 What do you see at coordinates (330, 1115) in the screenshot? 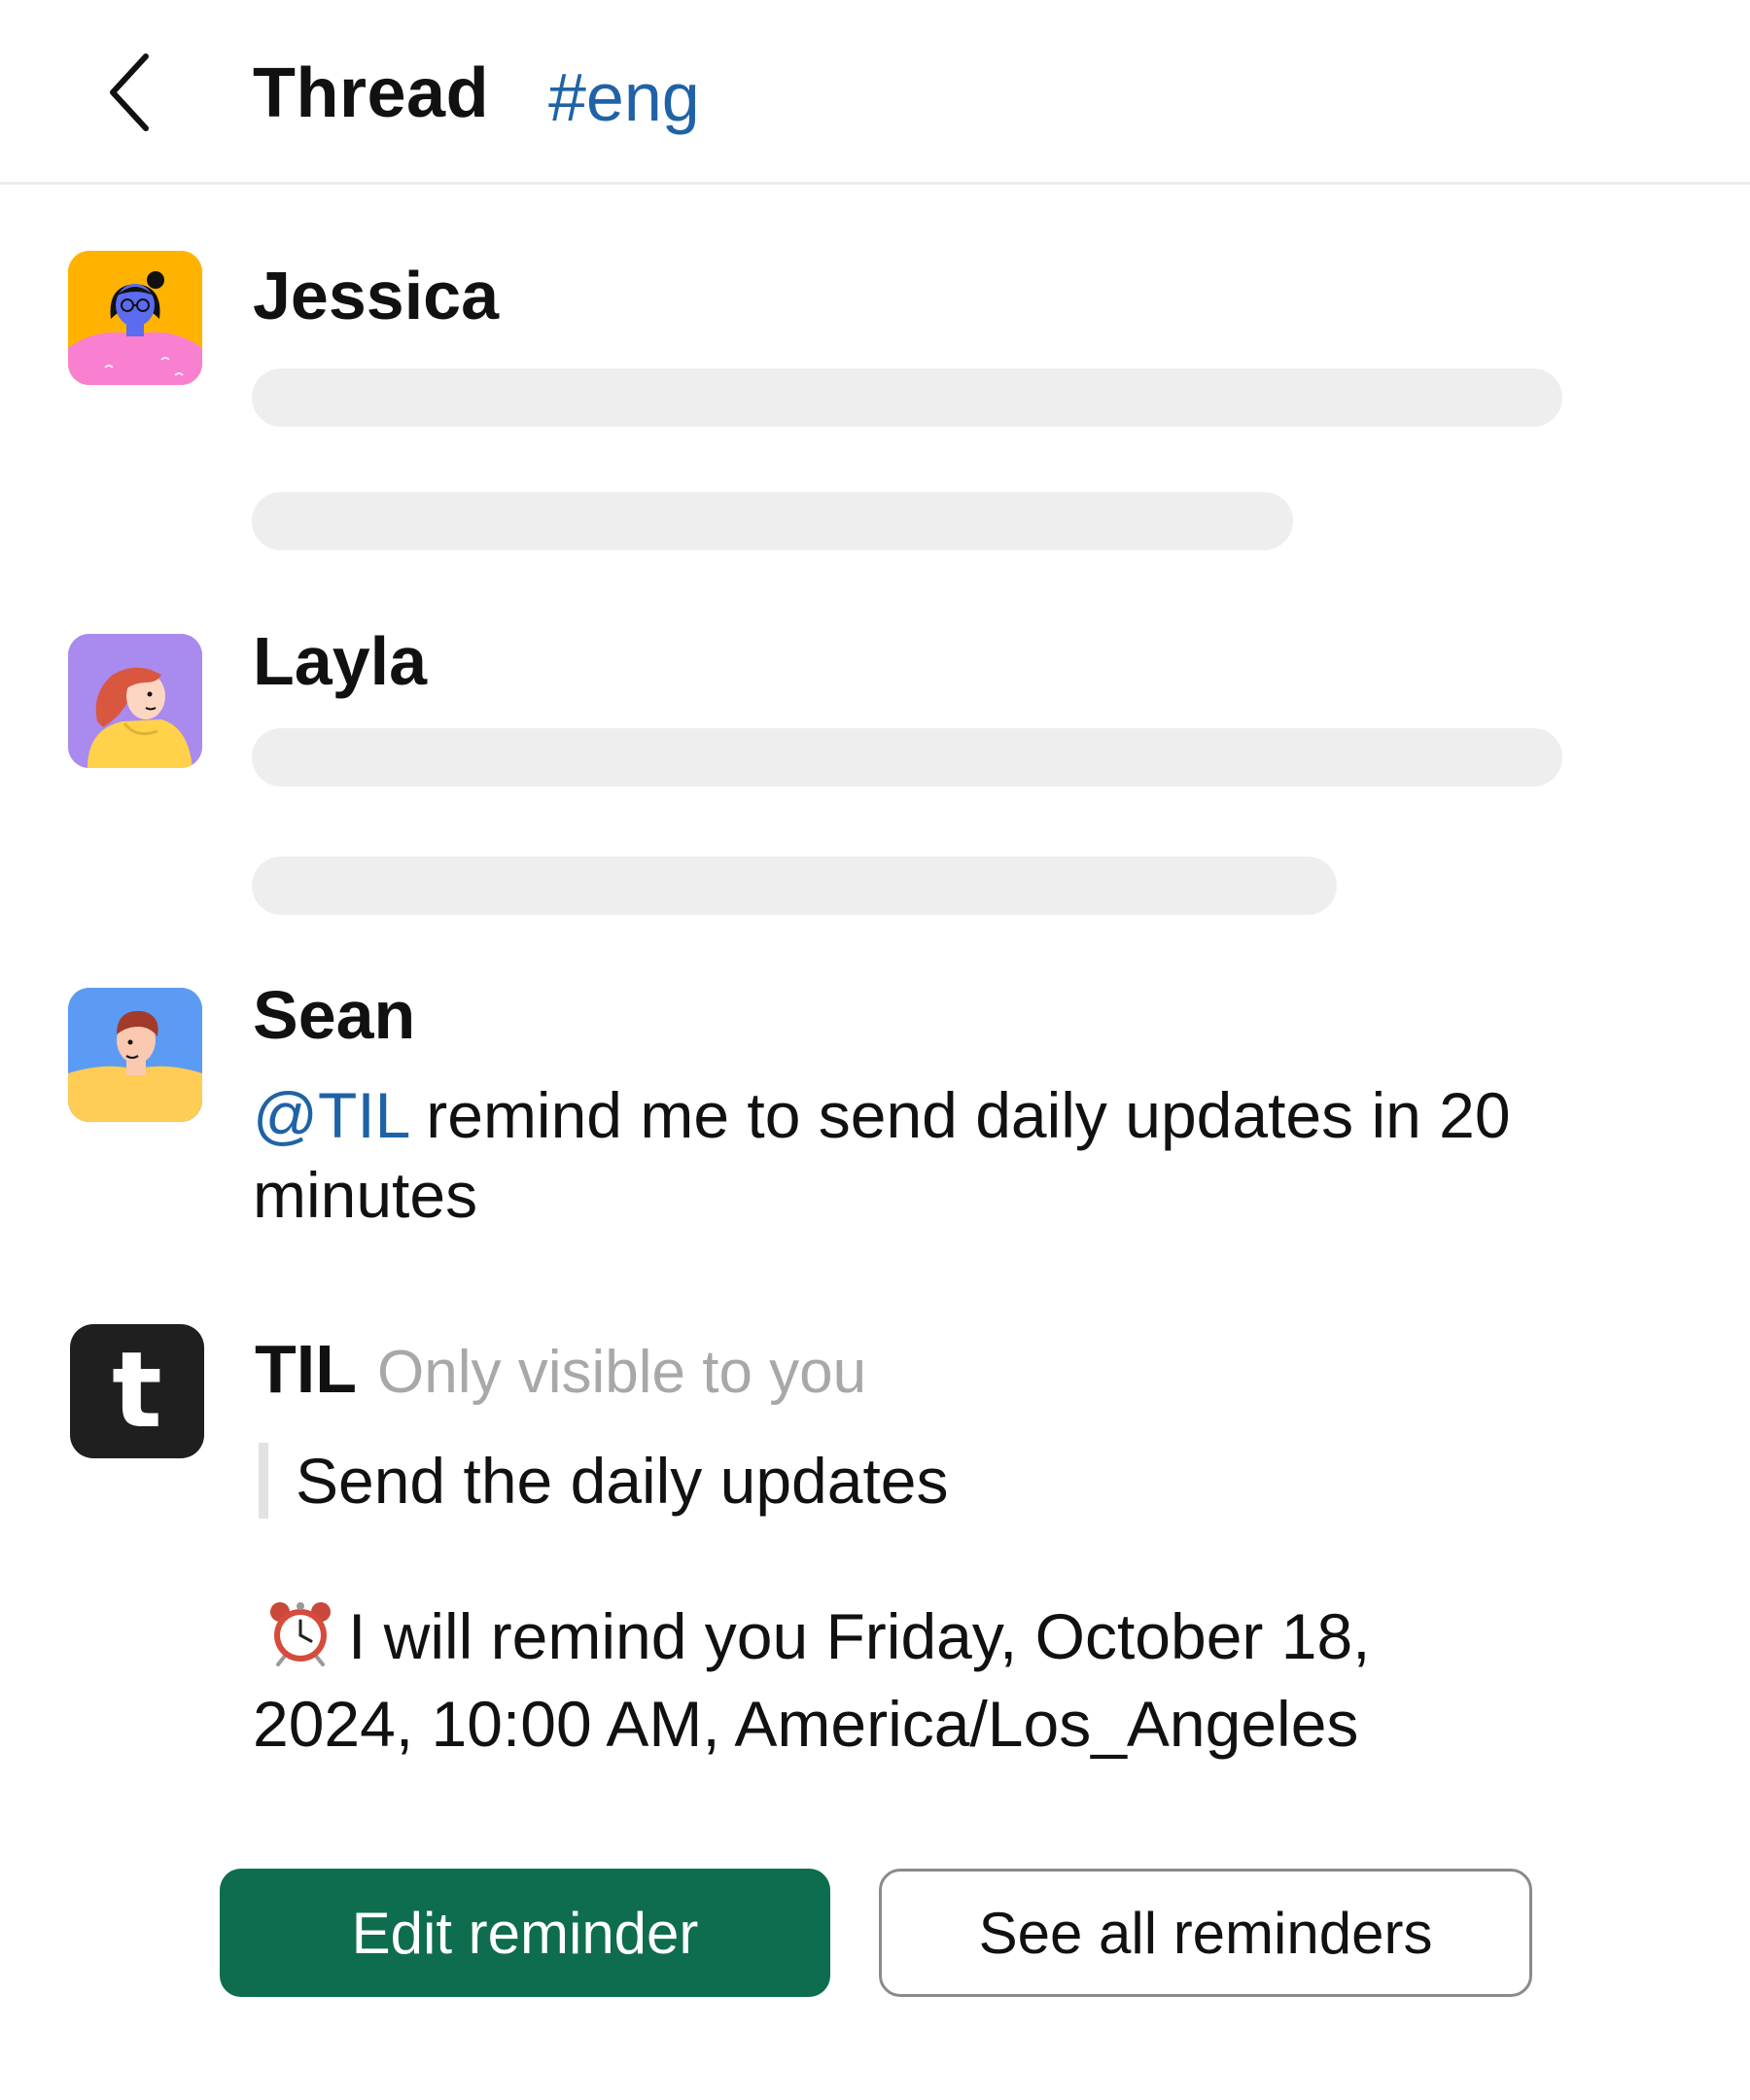
I see `mention-link: @TIL` at bounding box center [330, 1115].